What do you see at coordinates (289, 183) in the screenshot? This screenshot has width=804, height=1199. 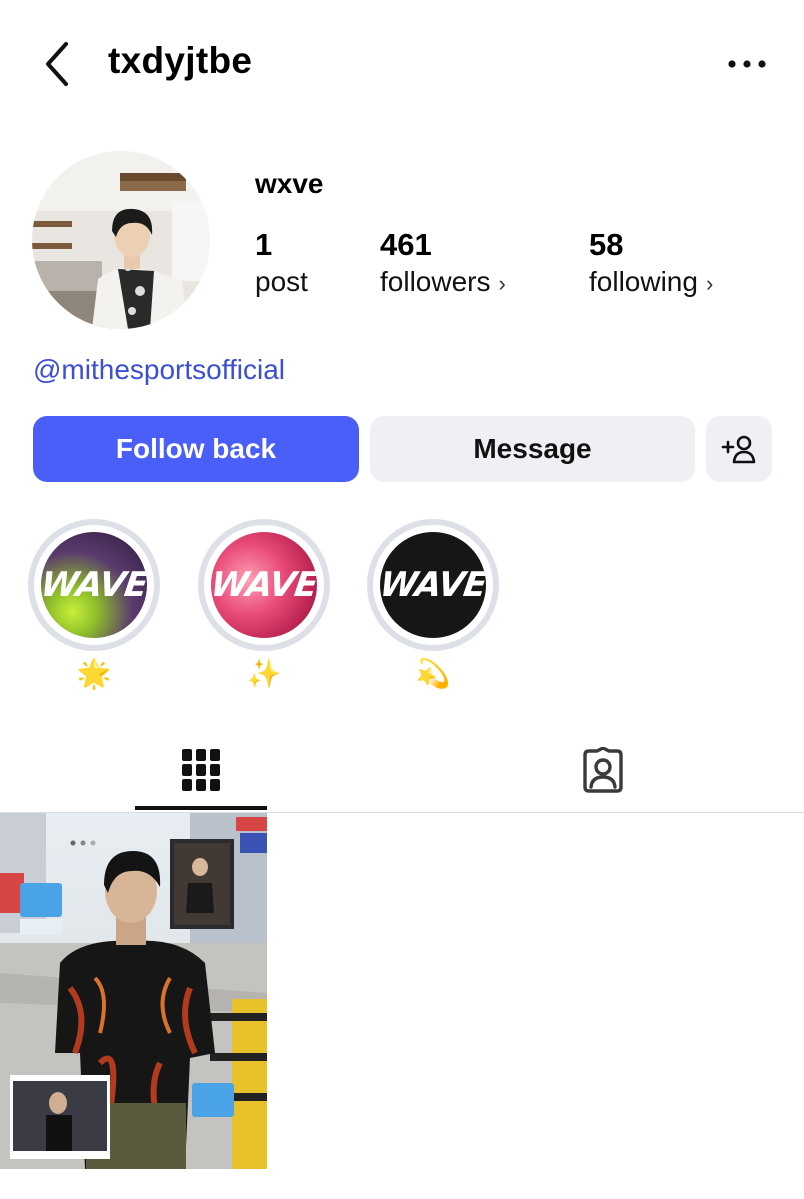 I see `display-name: wxve` at bounding box center [289, 183].